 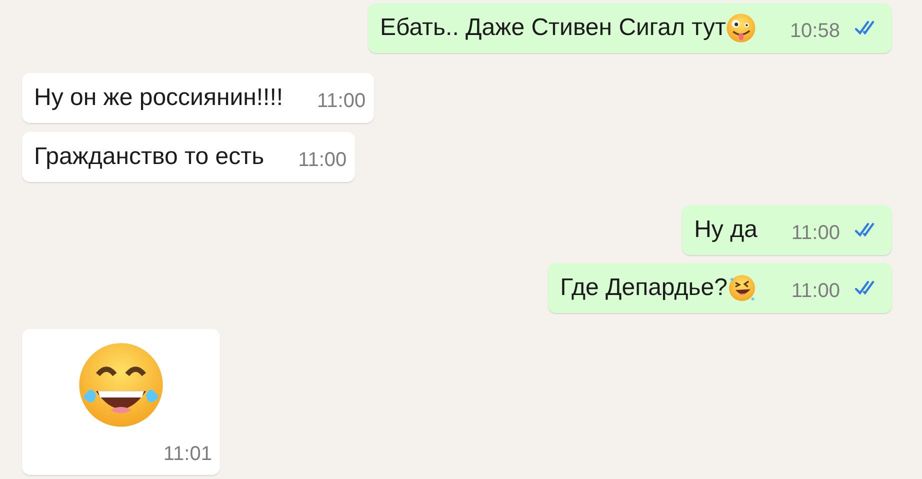 What do you see at coordinates (187, 454) in the screenshot?
I see `message-time: 11:01` at bounding box center [187, 454].